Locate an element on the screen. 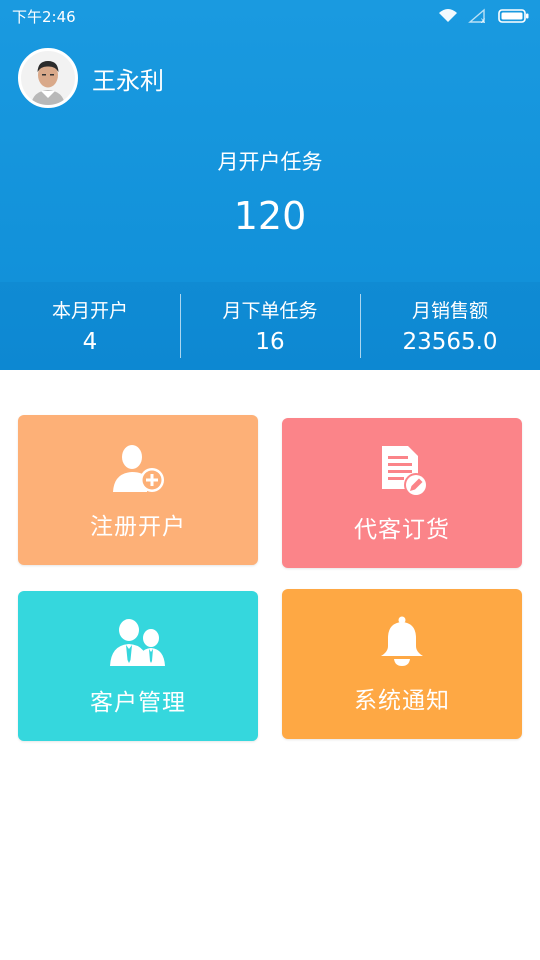 Image resolution: width=540 pixels, height=960 pixels. profile: 王永利 is located at coordinates (91, 78).